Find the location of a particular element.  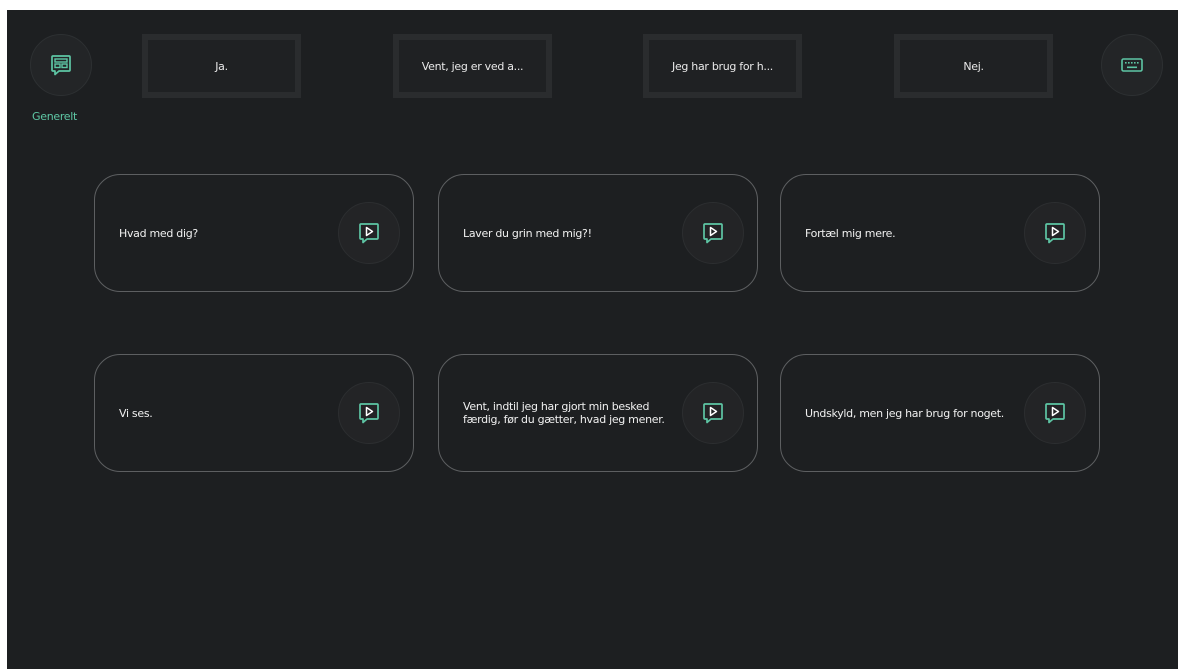

quick-reply-label: Nej. is located at coordinates (973, 66).